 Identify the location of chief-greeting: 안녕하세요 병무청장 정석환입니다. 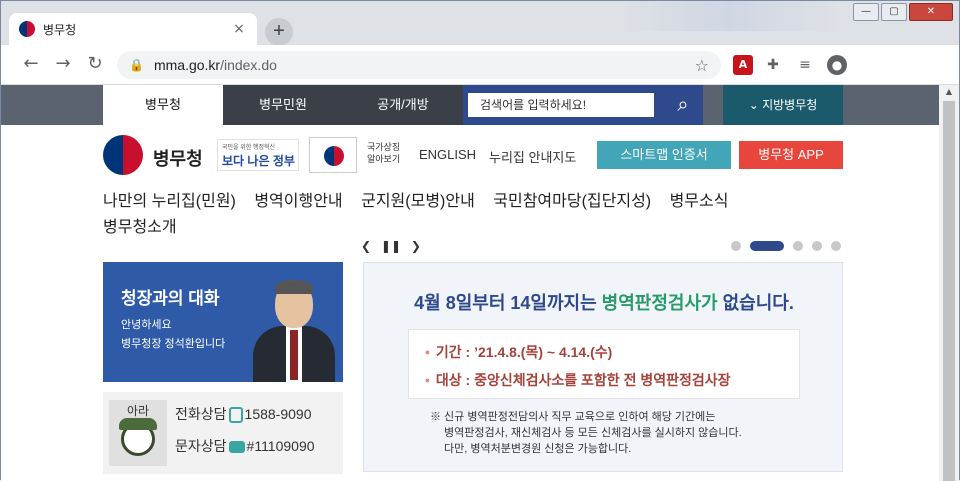
(173, 335).